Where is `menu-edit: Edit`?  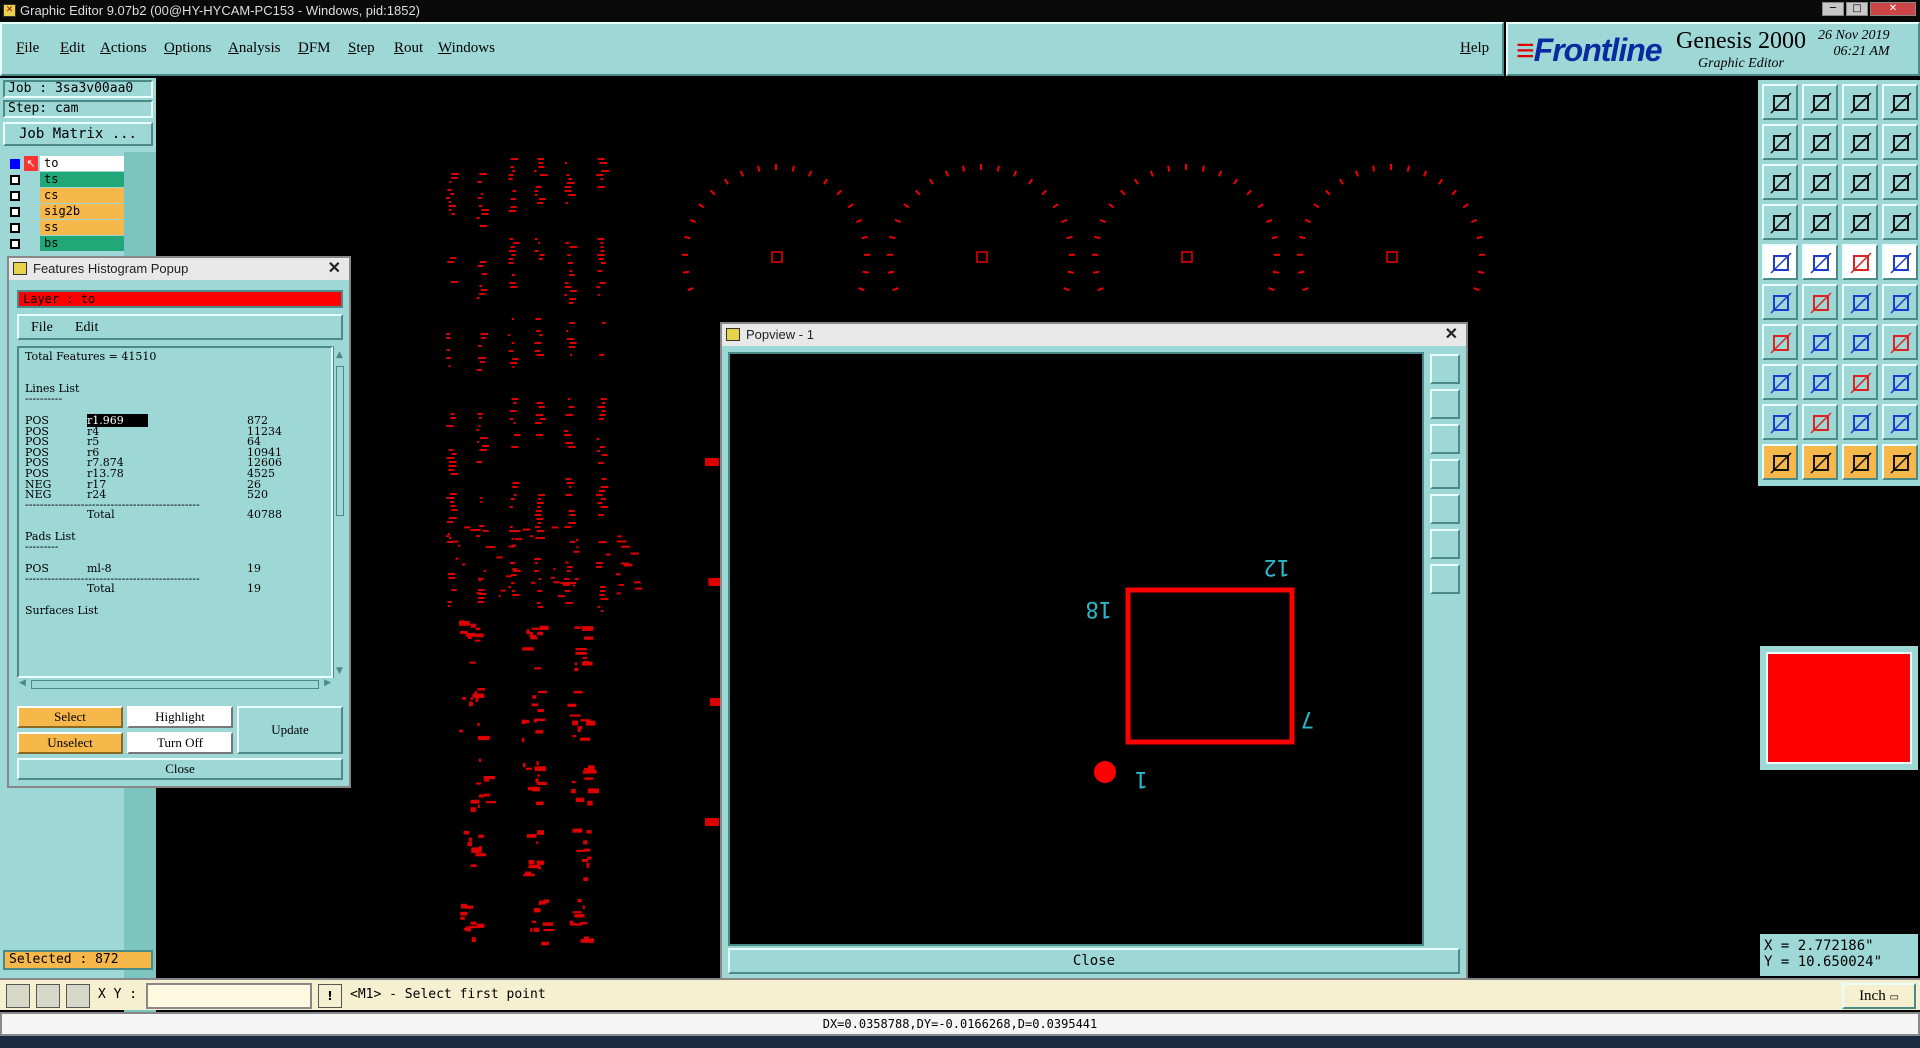 menu-edit: Edit is located at coordinates (72, 48).